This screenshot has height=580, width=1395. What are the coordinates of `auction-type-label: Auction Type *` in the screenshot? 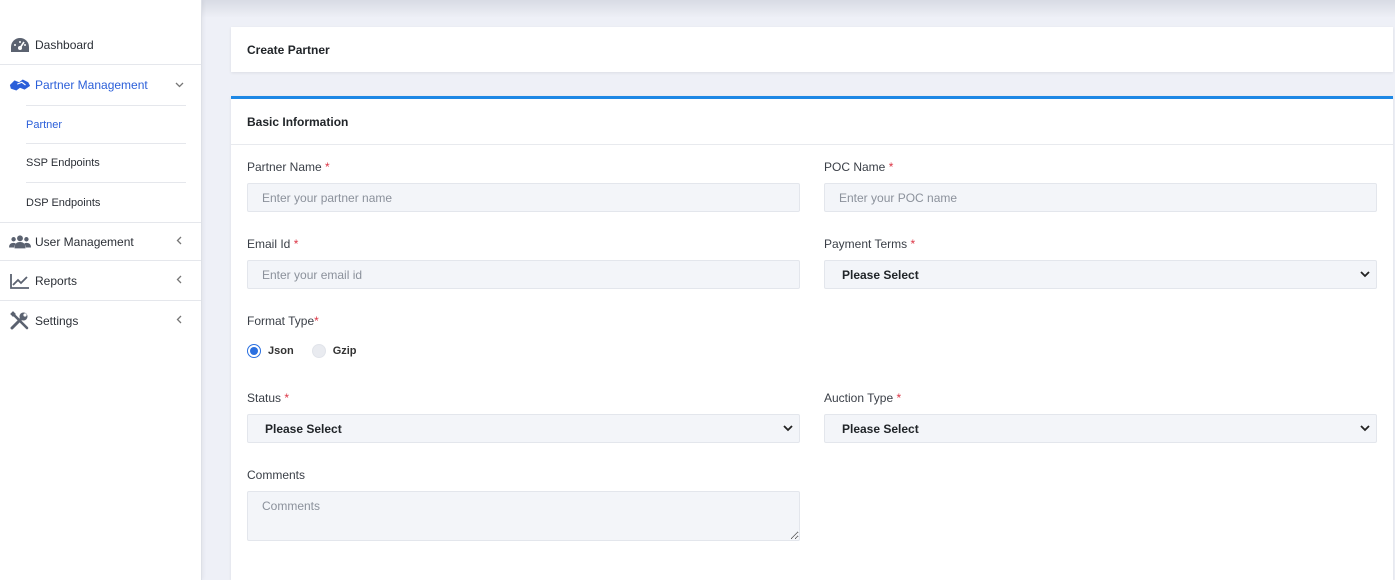 It's located at (862, 398).